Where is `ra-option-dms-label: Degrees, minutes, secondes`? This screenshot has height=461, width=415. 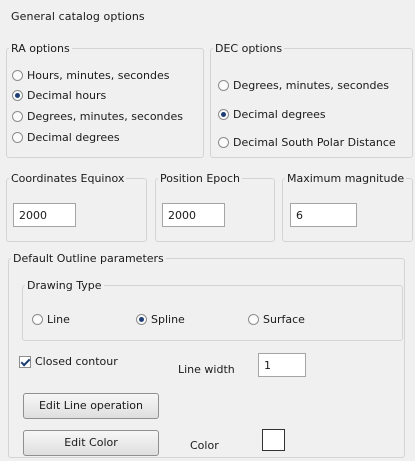 ra-option-dms-label: Degrees, minutes, secondes is located at coordinates (105, 116).